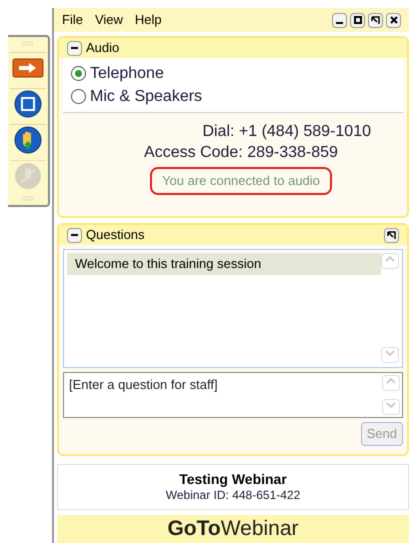  Describe the element at coordinates (108, 20) in the screenshot. I see `menu-item: View` at that location.